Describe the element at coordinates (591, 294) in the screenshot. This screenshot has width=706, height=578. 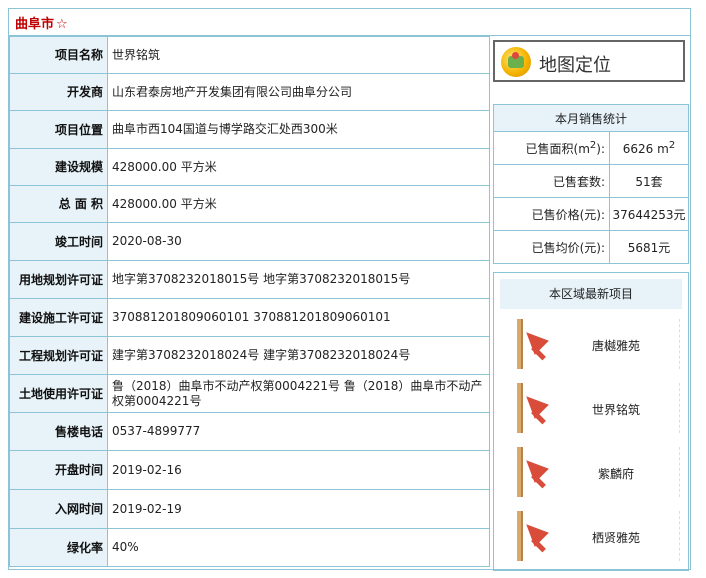
I see `latest-projects-header: 本区域最新项目` at that location.